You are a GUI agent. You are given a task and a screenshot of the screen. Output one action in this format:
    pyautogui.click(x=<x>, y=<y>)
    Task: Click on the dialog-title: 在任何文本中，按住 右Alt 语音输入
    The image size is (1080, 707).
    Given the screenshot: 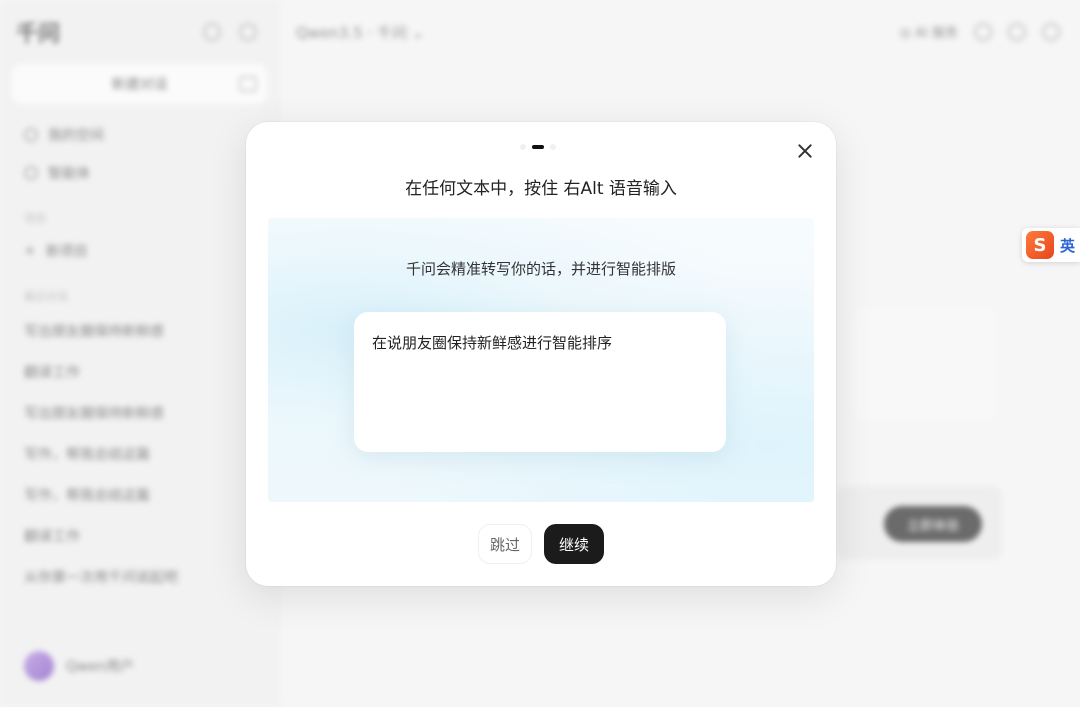 What is the action you would take?
    pyautogui.click(x=541, y=189)
    